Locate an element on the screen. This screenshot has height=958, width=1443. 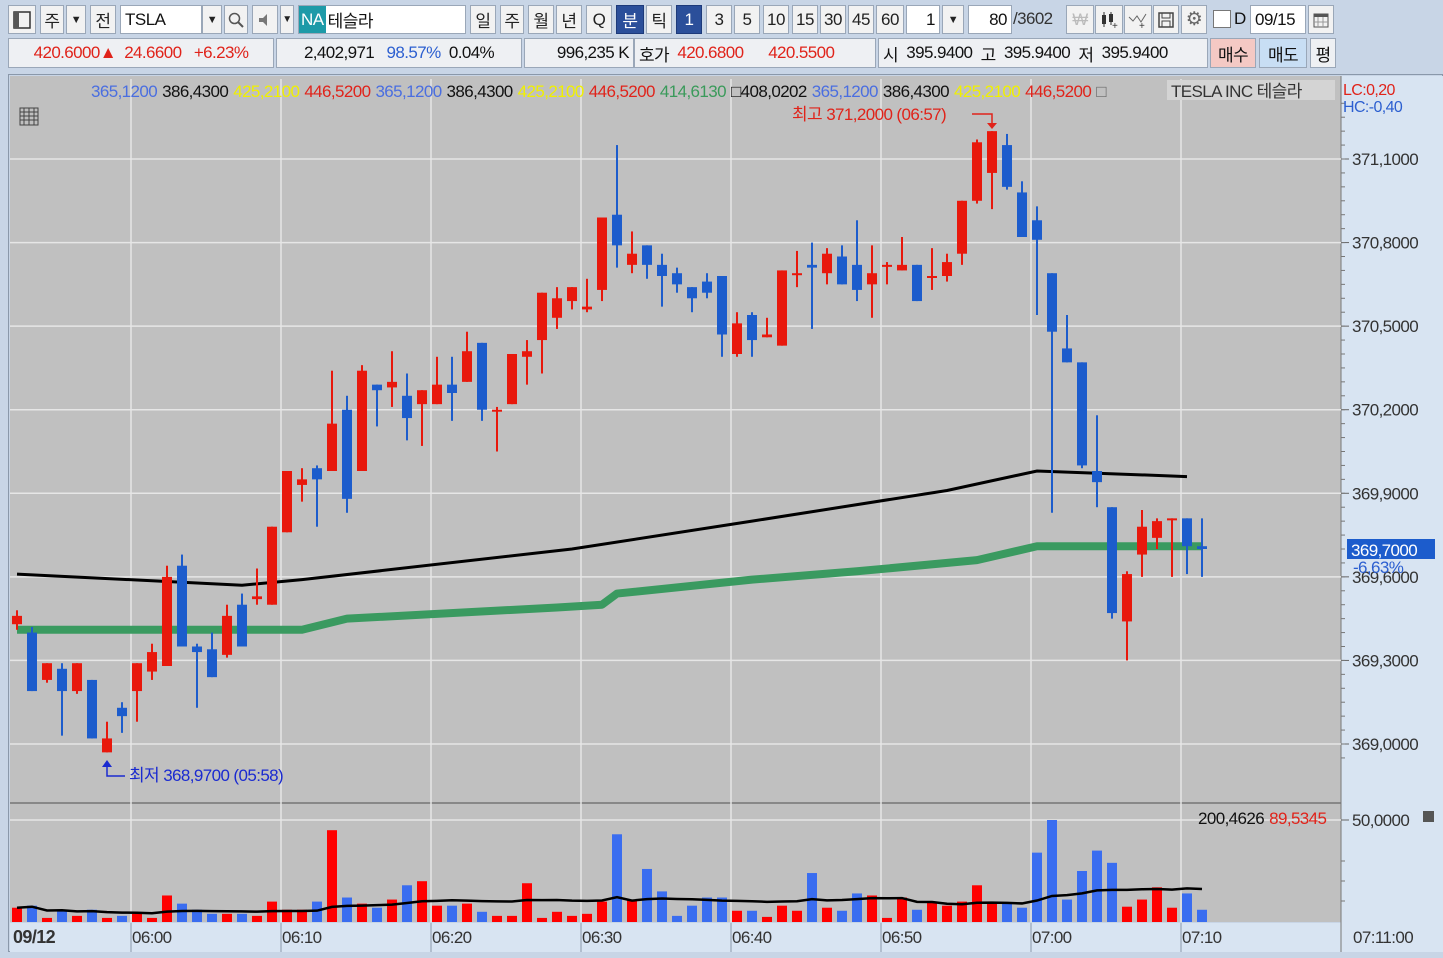
won-icon: ₩ is located at coordinates (1080, 19).